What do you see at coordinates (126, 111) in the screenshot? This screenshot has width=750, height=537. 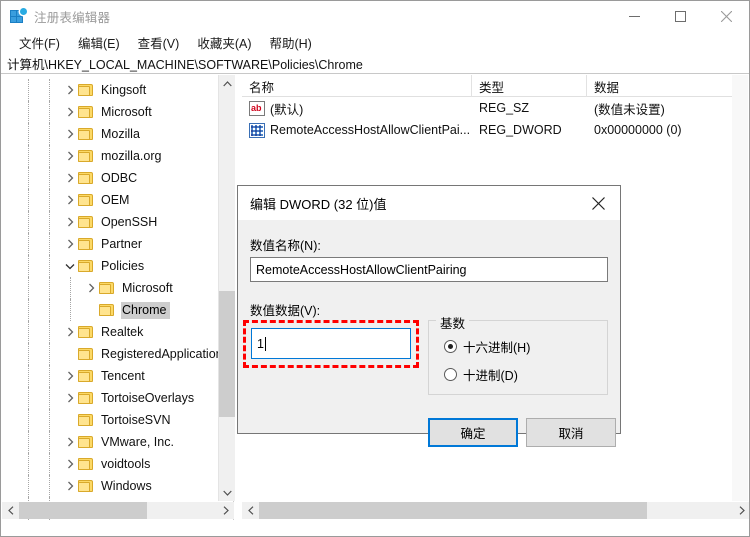 I see `tree-item-label: Microsoft` at bounding box center [126, 111].